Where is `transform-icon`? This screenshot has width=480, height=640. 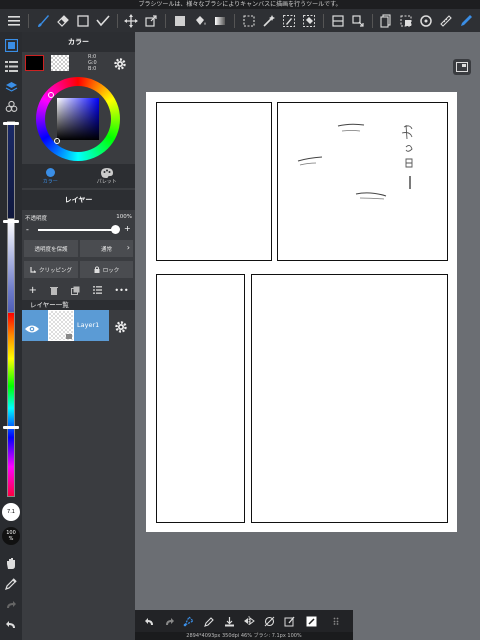 transform-icon is located at coordinates (151, 20).